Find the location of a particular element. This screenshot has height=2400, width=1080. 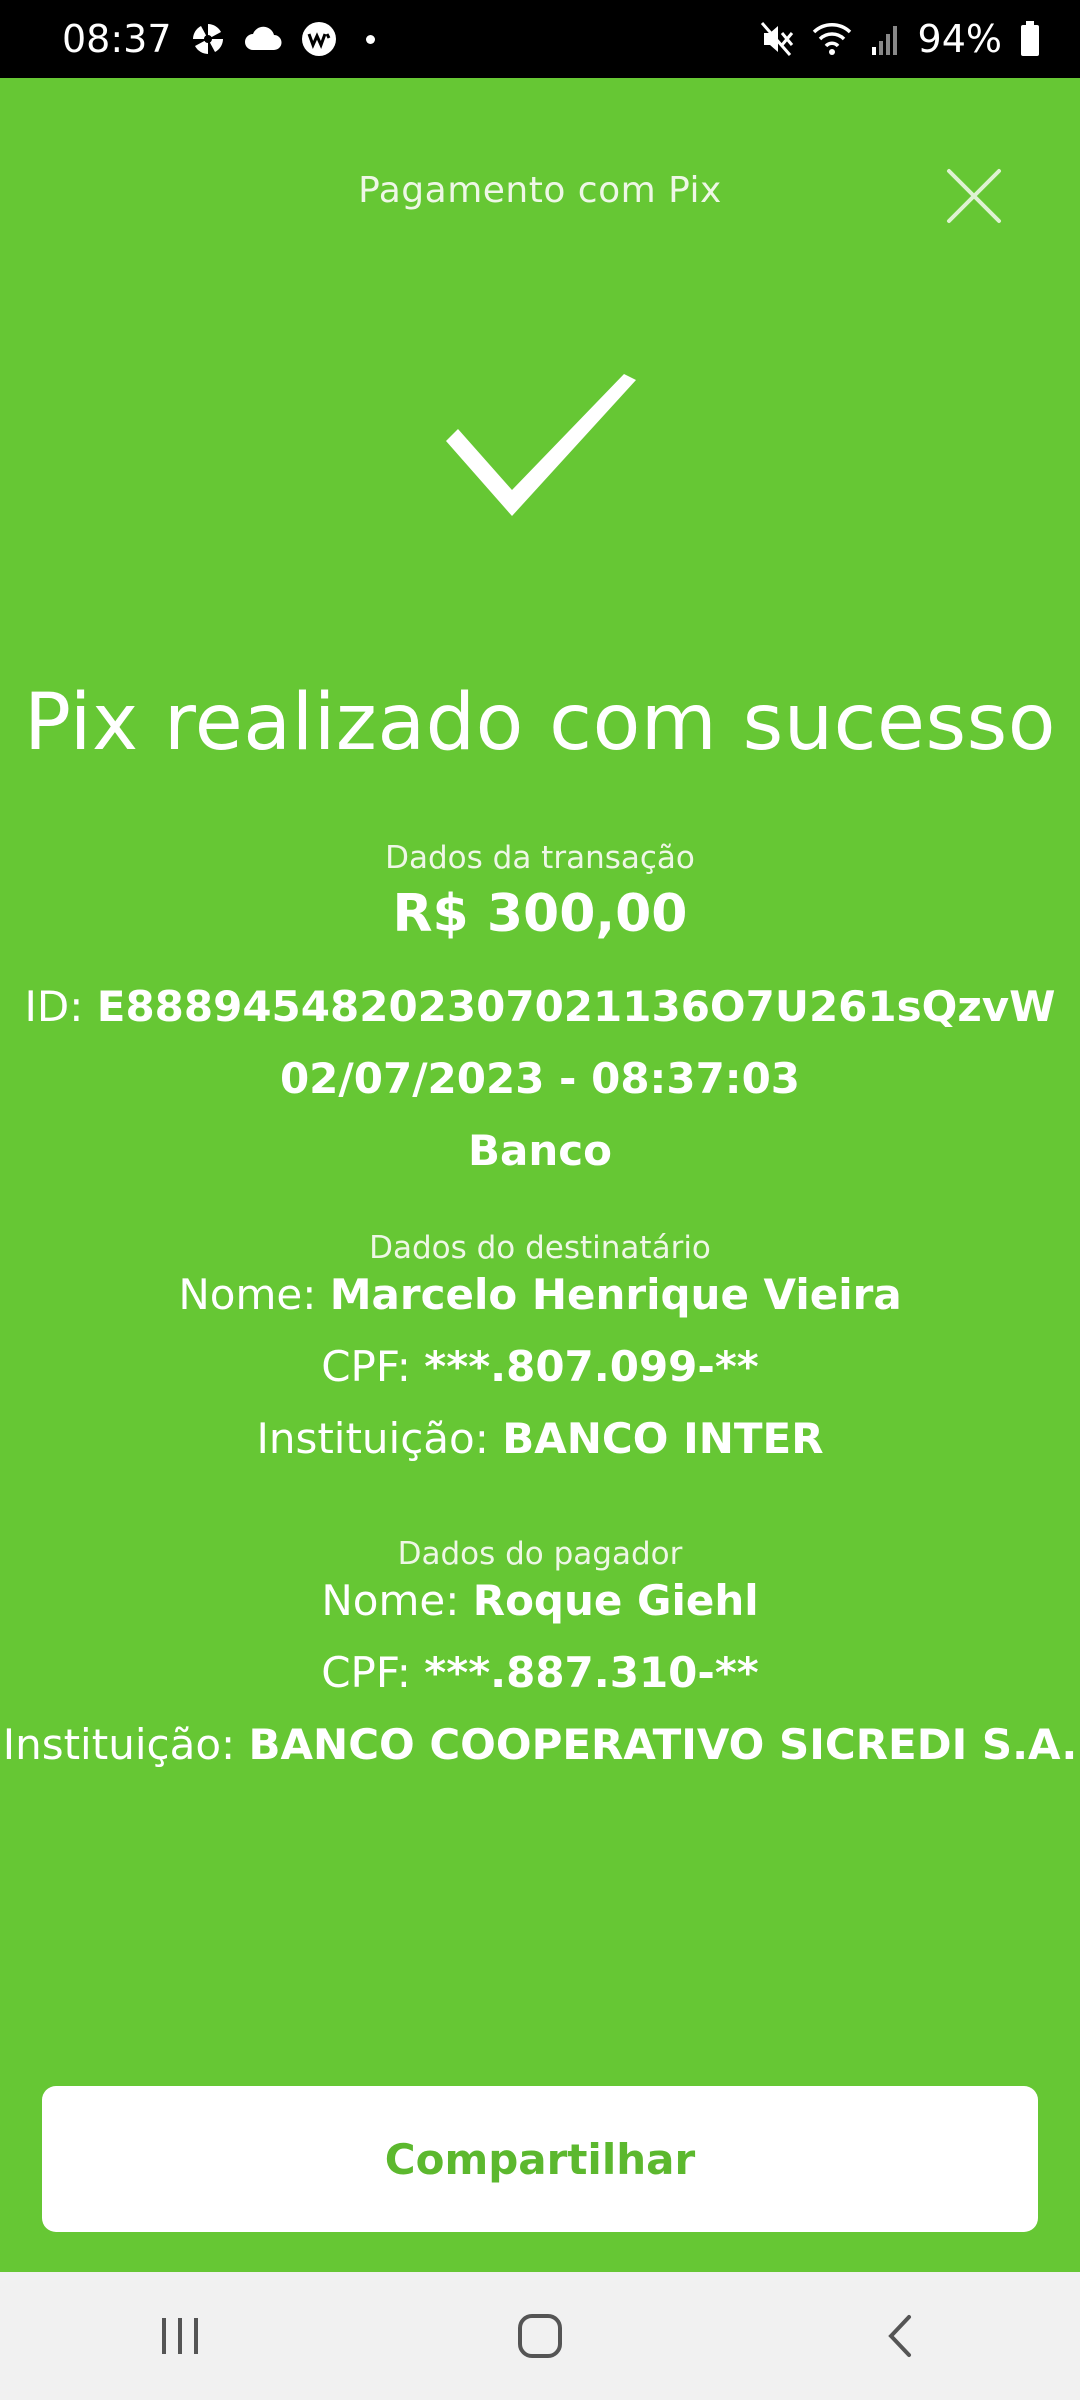

recipient-section-label: Dados do destinatário is located at coordinates (540, 1248).